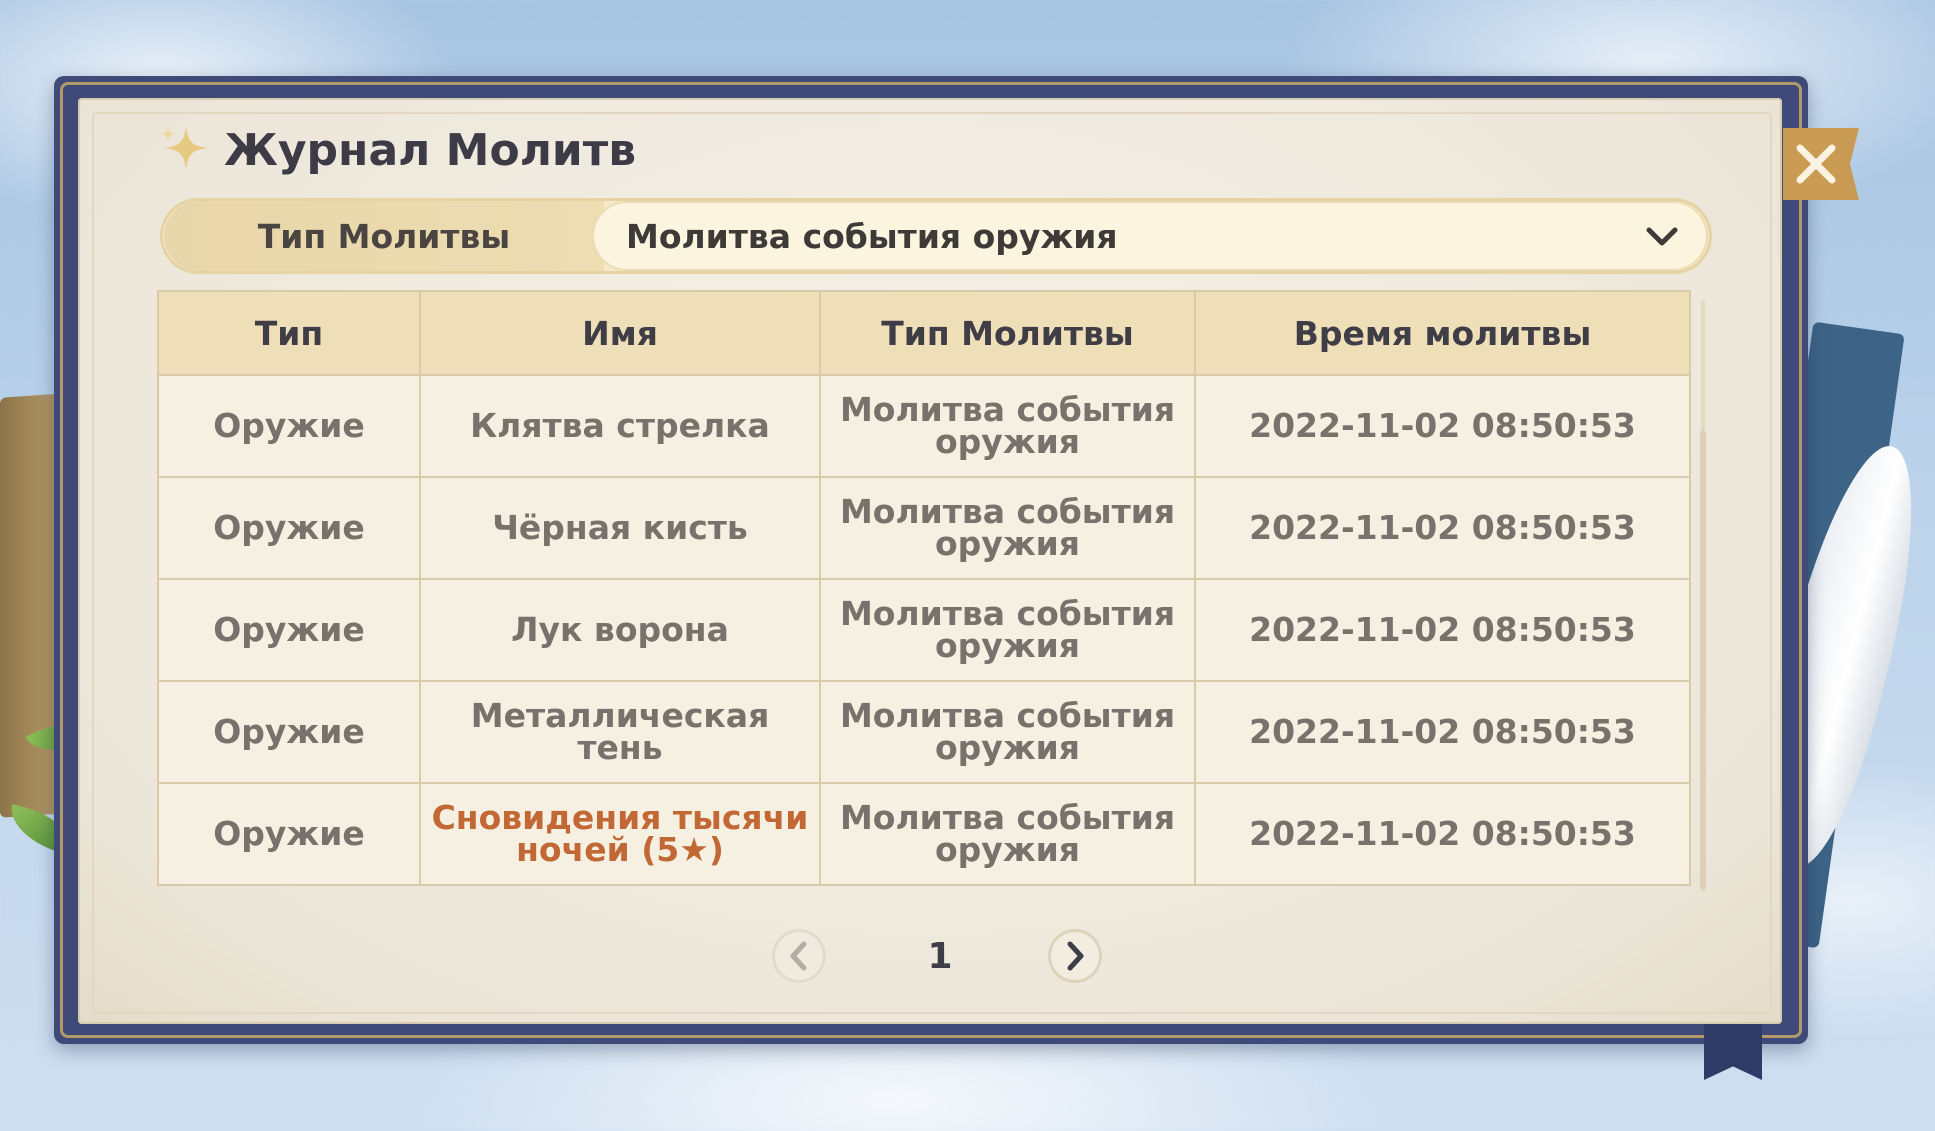  I want to click on column-header-name: Имя, so click(620, 333).